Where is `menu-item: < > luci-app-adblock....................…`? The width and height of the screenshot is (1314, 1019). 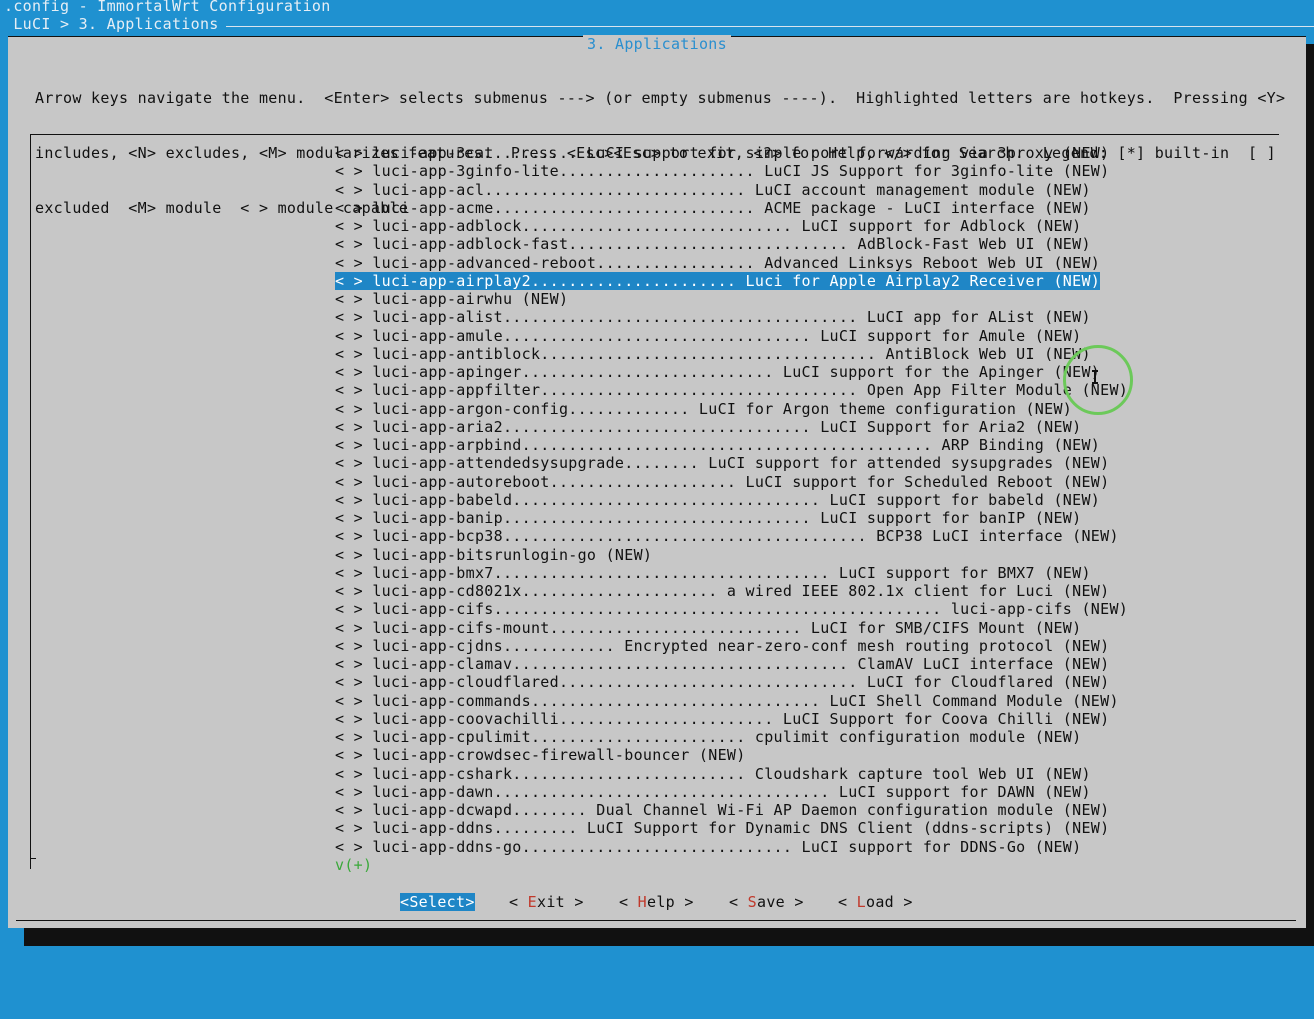 menu-item: < > luci-app-adblock....................… is located at coordinates (731, 226).